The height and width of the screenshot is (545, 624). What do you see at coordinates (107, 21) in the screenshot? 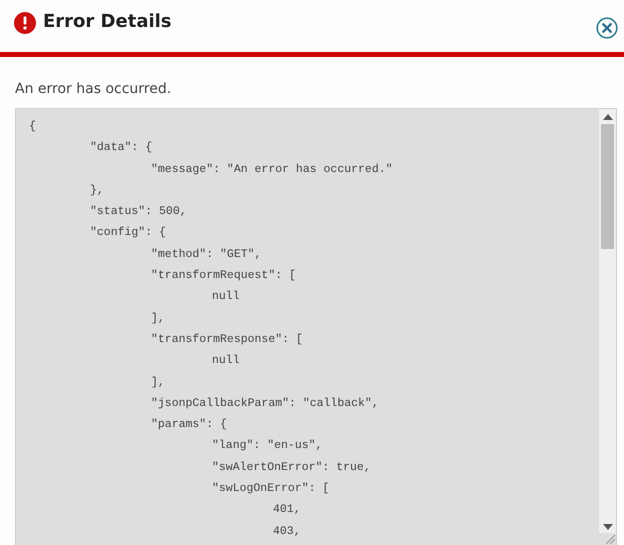
I see `dialog-title: Error Details` at bounding box center [107, 21].